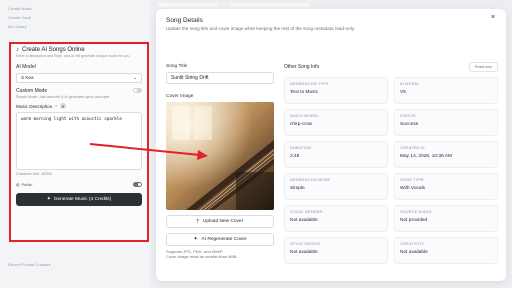 Image resolution: width=512 pixels, height=288 pixels. I want to click on info-value: V5, so click(403, 92).